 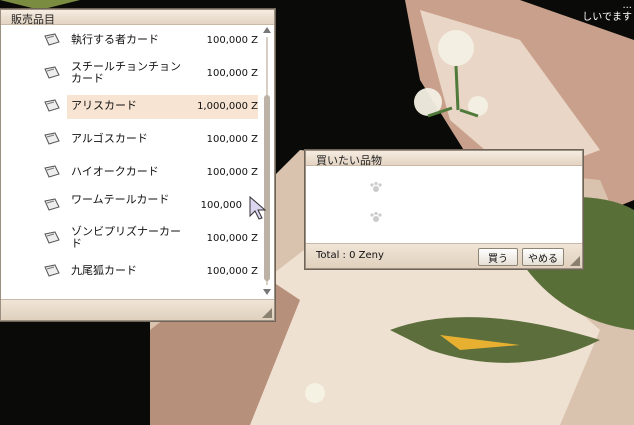 What do you see at coordinates (137, 309) in the screenshot?
I see `shop-footer` at bounding box center [137, 309].